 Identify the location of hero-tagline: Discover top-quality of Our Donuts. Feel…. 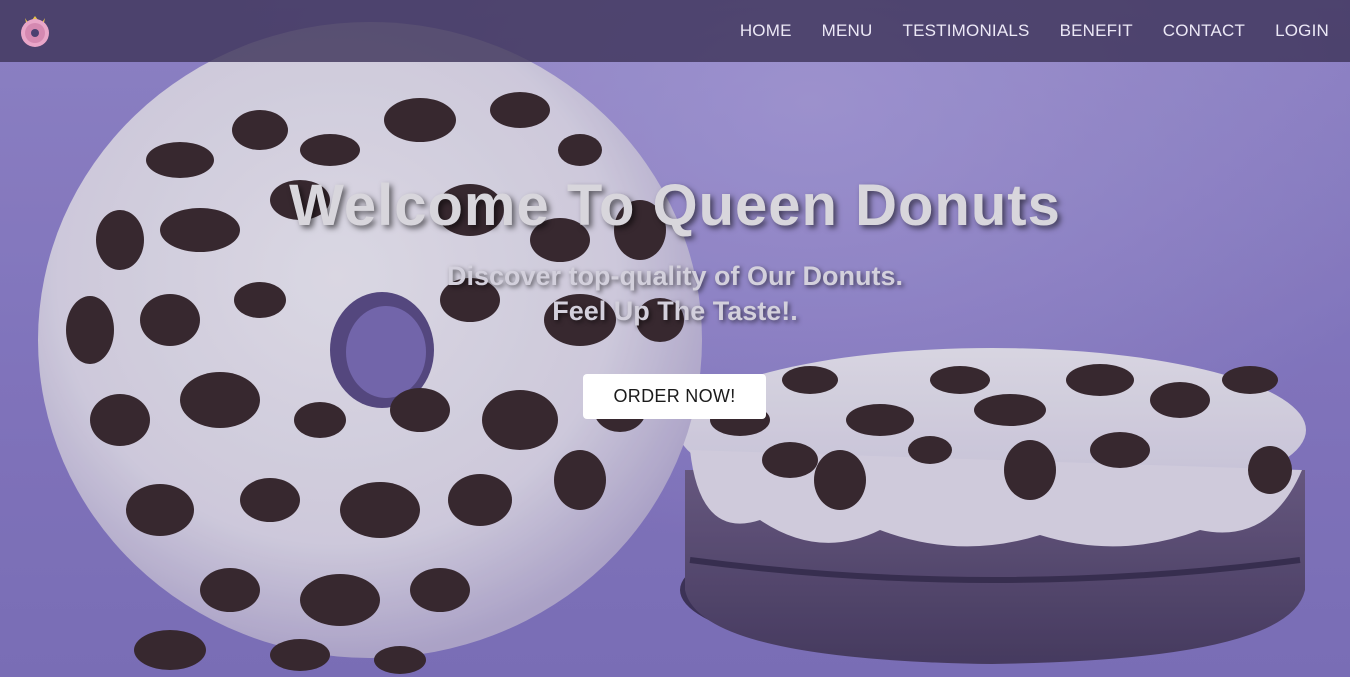
(675, 294).